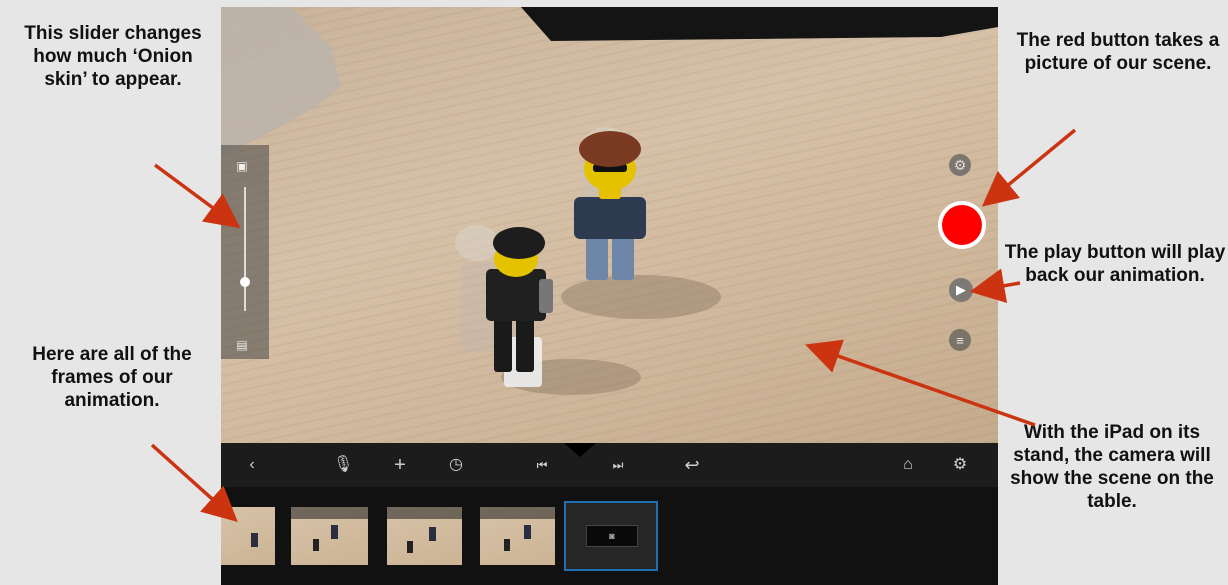 Image resolution: width=1228 pixels, height=585 pixels. I want to click on menu-icon: ≡, so click(960, 340).